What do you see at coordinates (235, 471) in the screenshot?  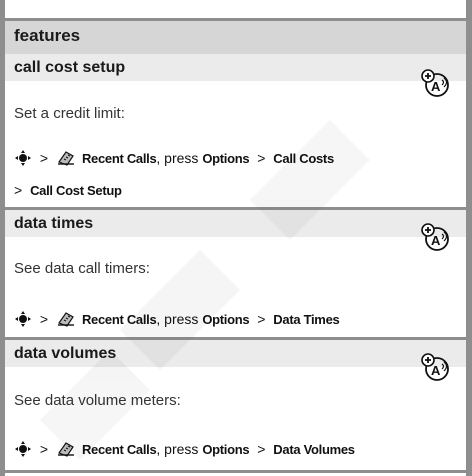 I see `row-divider` at bounding box center [235, 471].